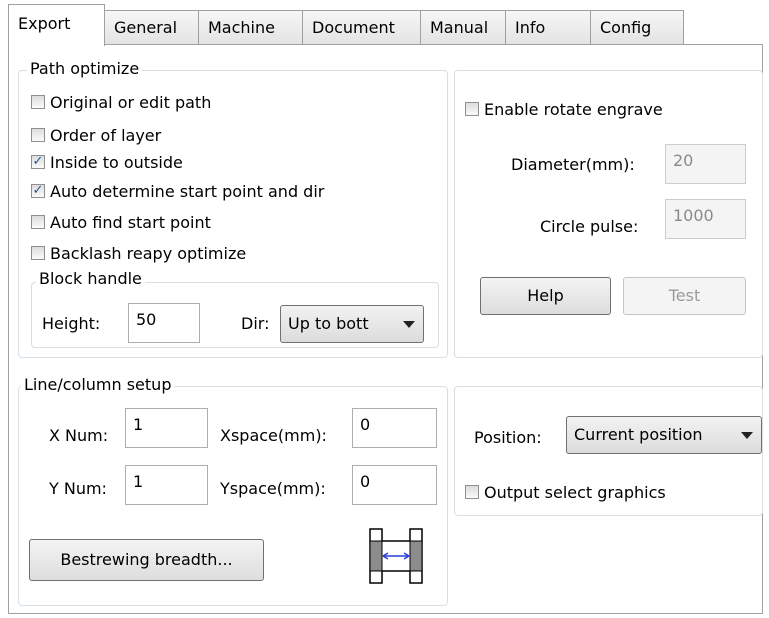 This screenshot has width=769, height=618. I want to click on height-label: Height:, so click(71, 323).